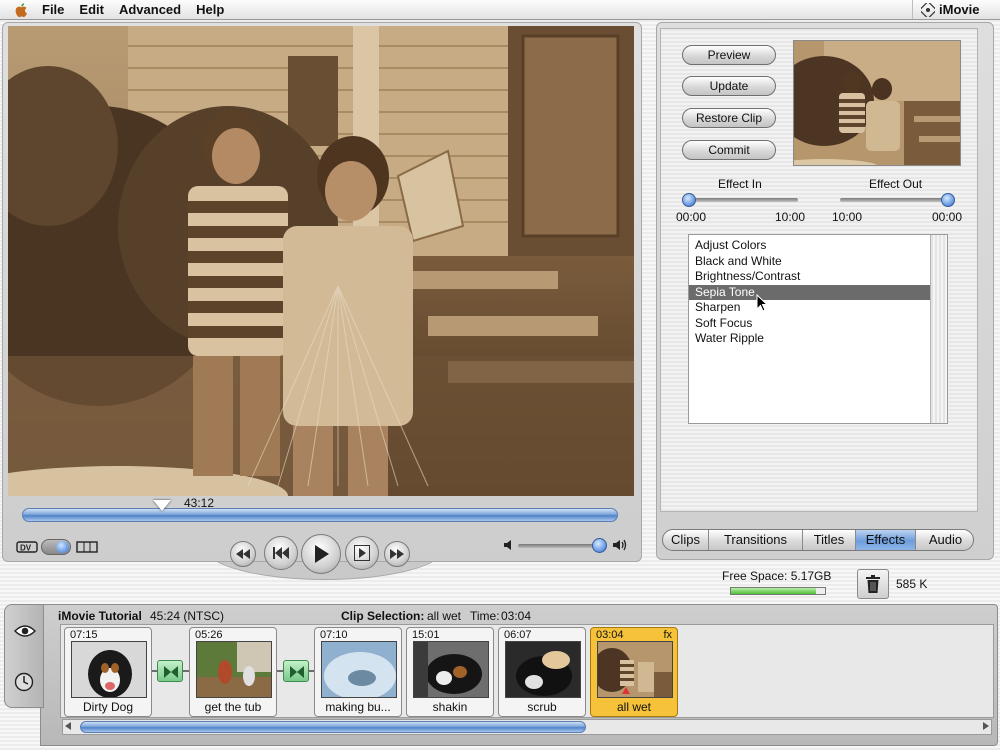 This screenshot has height=750, width=1000. I want to click on effect-item-water-ripple: Water Ripple, so click(809, 339).